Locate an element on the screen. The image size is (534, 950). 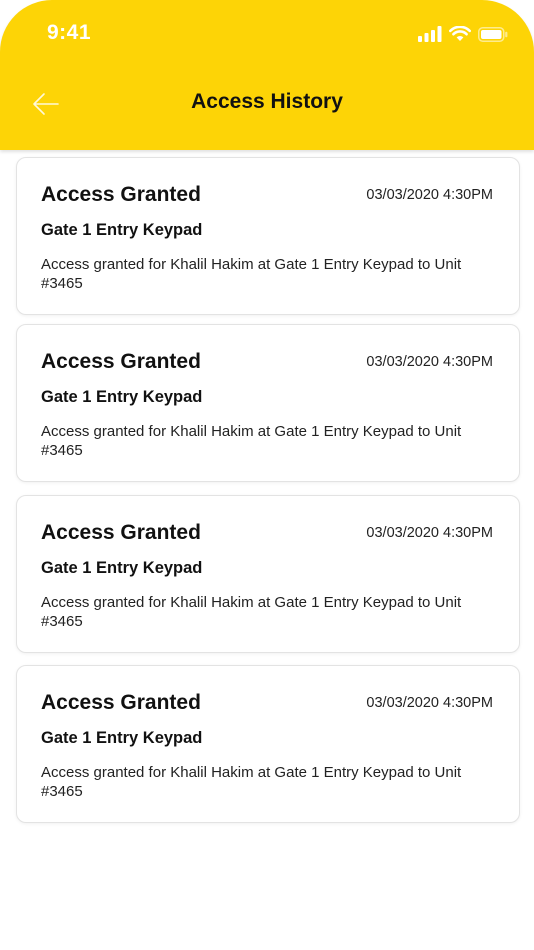
status-icons is located at coordinates (463, 34).